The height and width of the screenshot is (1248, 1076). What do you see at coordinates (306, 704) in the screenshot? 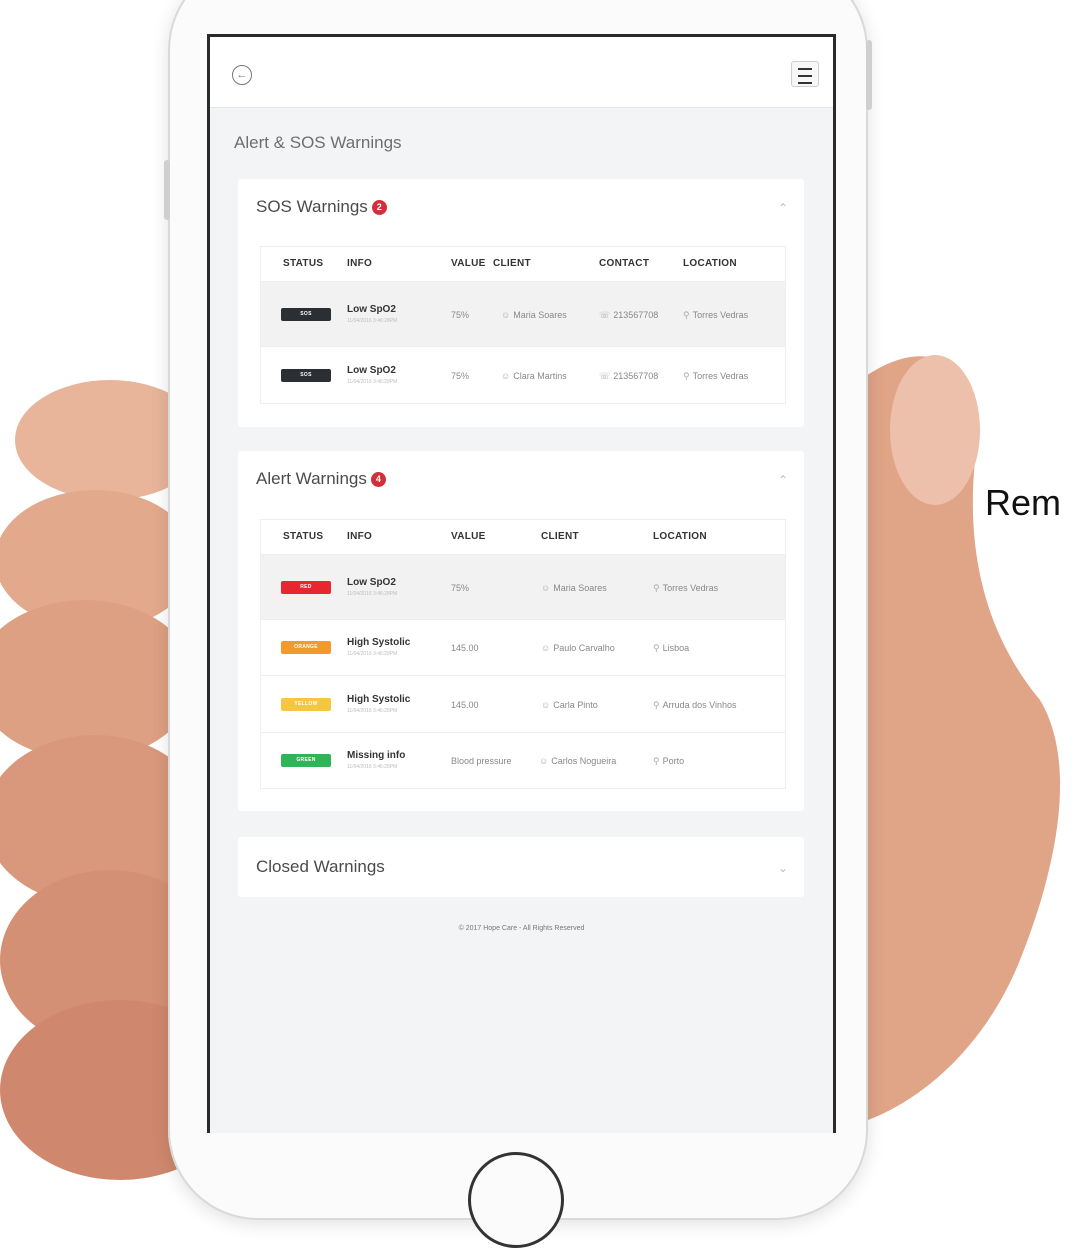
I see `status-badge: YELLOW` at bounding box center [306, 704].